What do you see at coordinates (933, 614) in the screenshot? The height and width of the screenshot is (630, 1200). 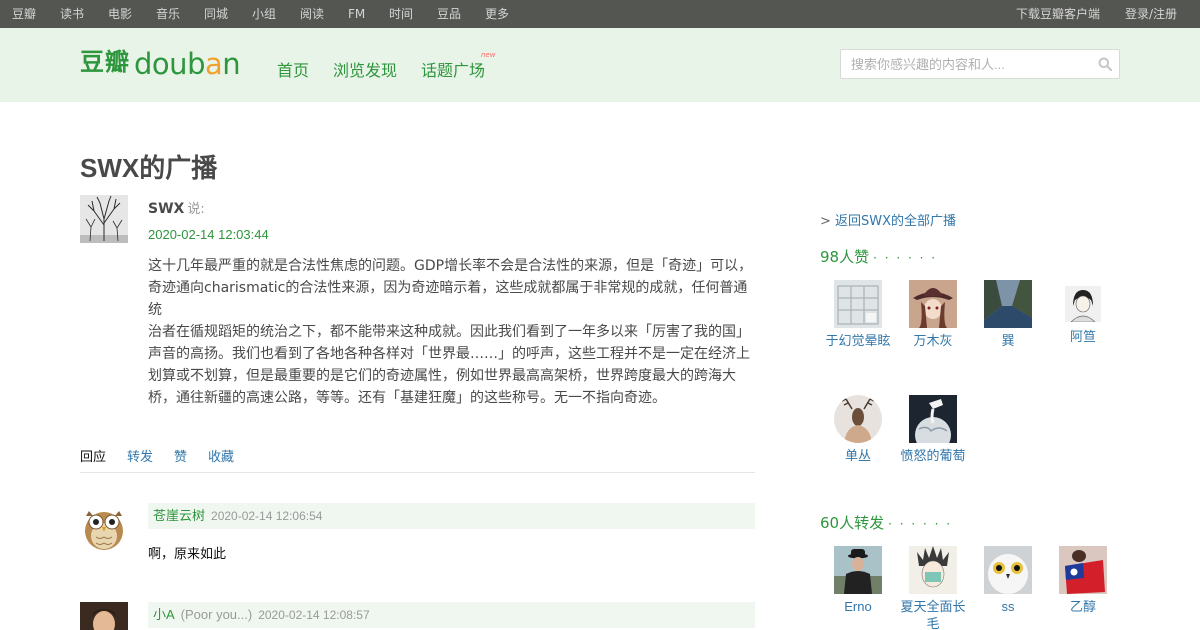 I see `resharer-name: 夏天全面长毛` at bounding box center [933, 614].